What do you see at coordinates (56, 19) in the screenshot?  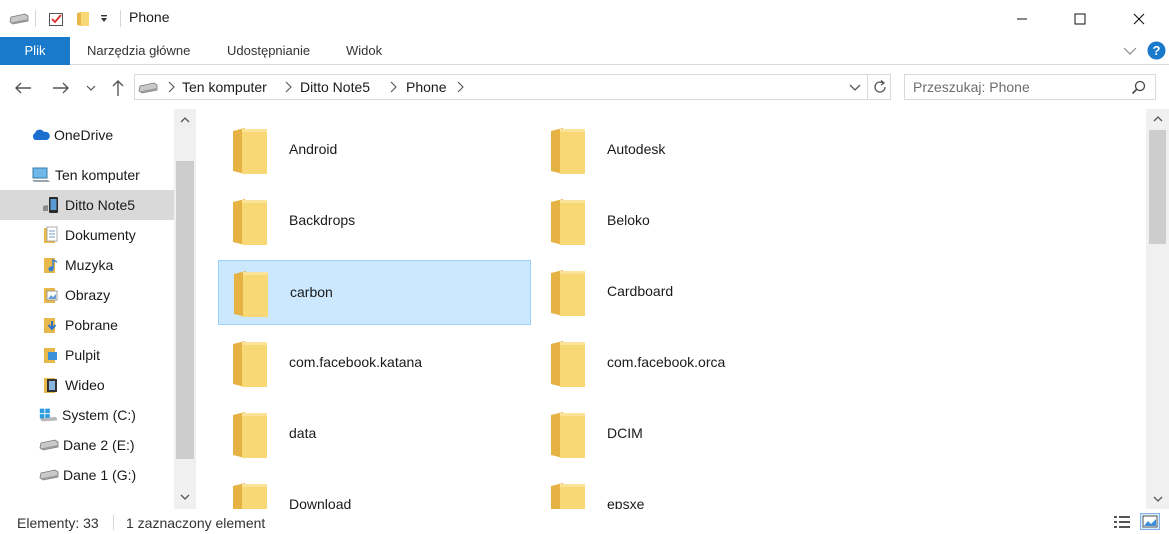 I see `properties-icon` at bounding box center [56, 19].